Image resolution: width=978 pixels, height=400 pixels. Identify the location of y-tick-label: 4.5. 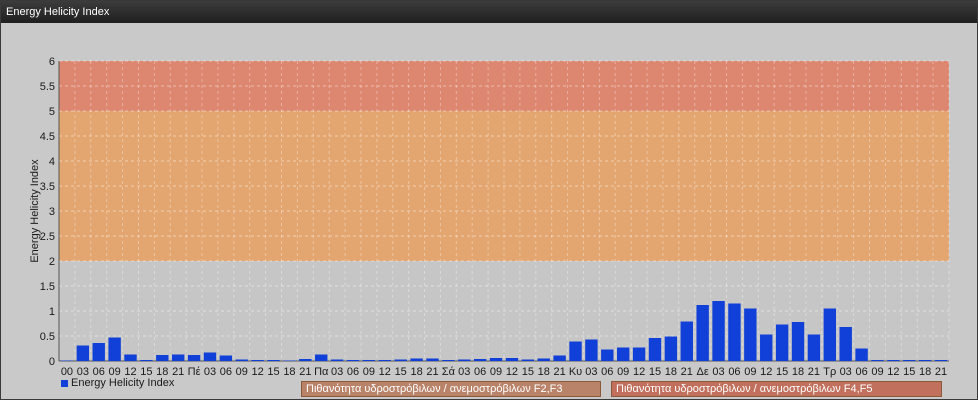
(47, 137).